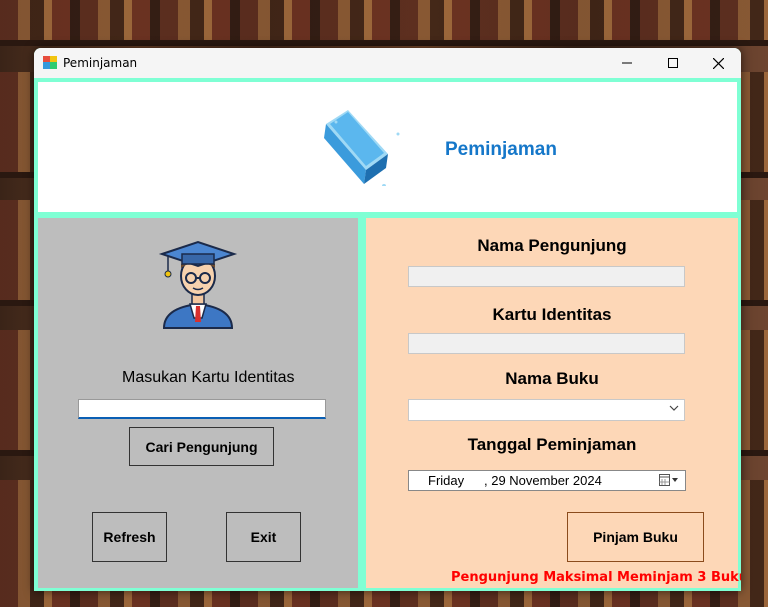 Image resolution: width=768 pixels, height=607 pixels. I want to click on minimize-button, so click(627, 63).